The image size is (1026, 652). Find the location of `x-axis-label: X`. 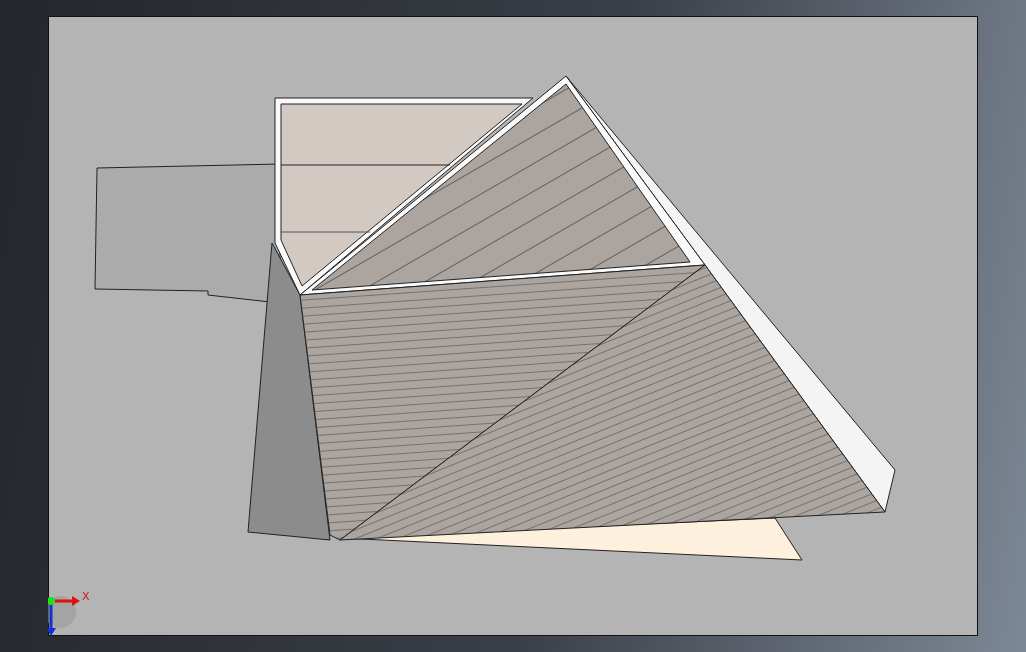

x-axis-label: X is located at coordinates (86, 596).